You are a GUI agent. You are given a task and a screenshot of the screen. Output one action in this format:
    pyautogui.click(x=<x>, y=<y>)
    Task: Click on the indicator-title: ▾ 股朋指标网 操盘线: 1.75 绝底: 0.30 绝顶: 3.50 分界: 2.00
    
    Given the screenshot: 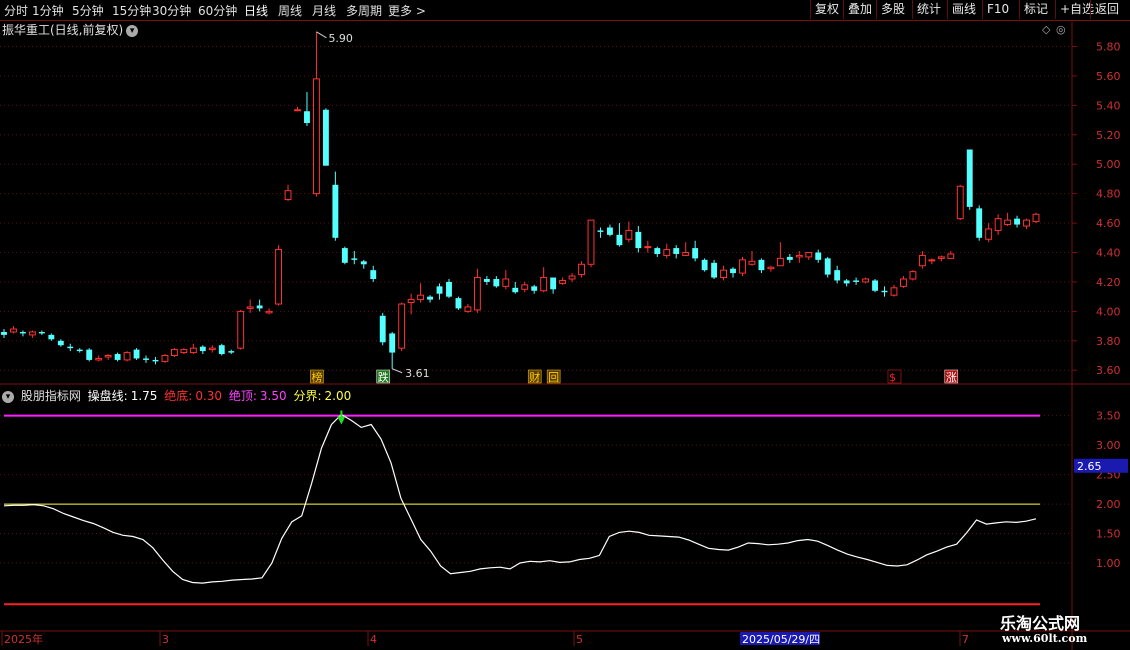 What is the action you would take?
    pyautogui.click(x=178, y=395)
    